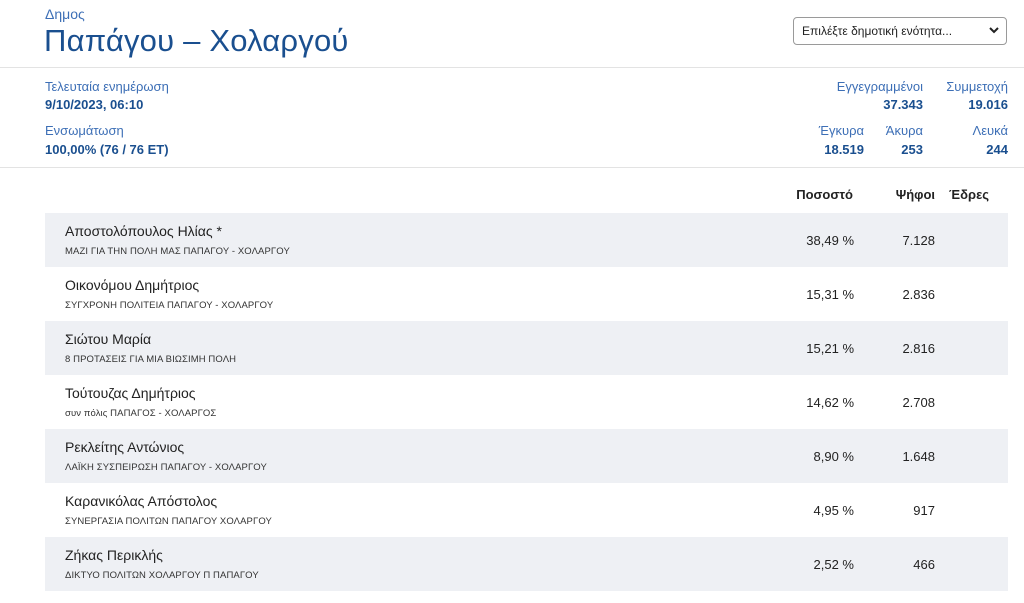 The image size is (1024, 603). Describe the element at coordinates (107, 149) in the screenshot. I see `integration-value: 100,00% (76 / 76 ΕΤ)` at that location.